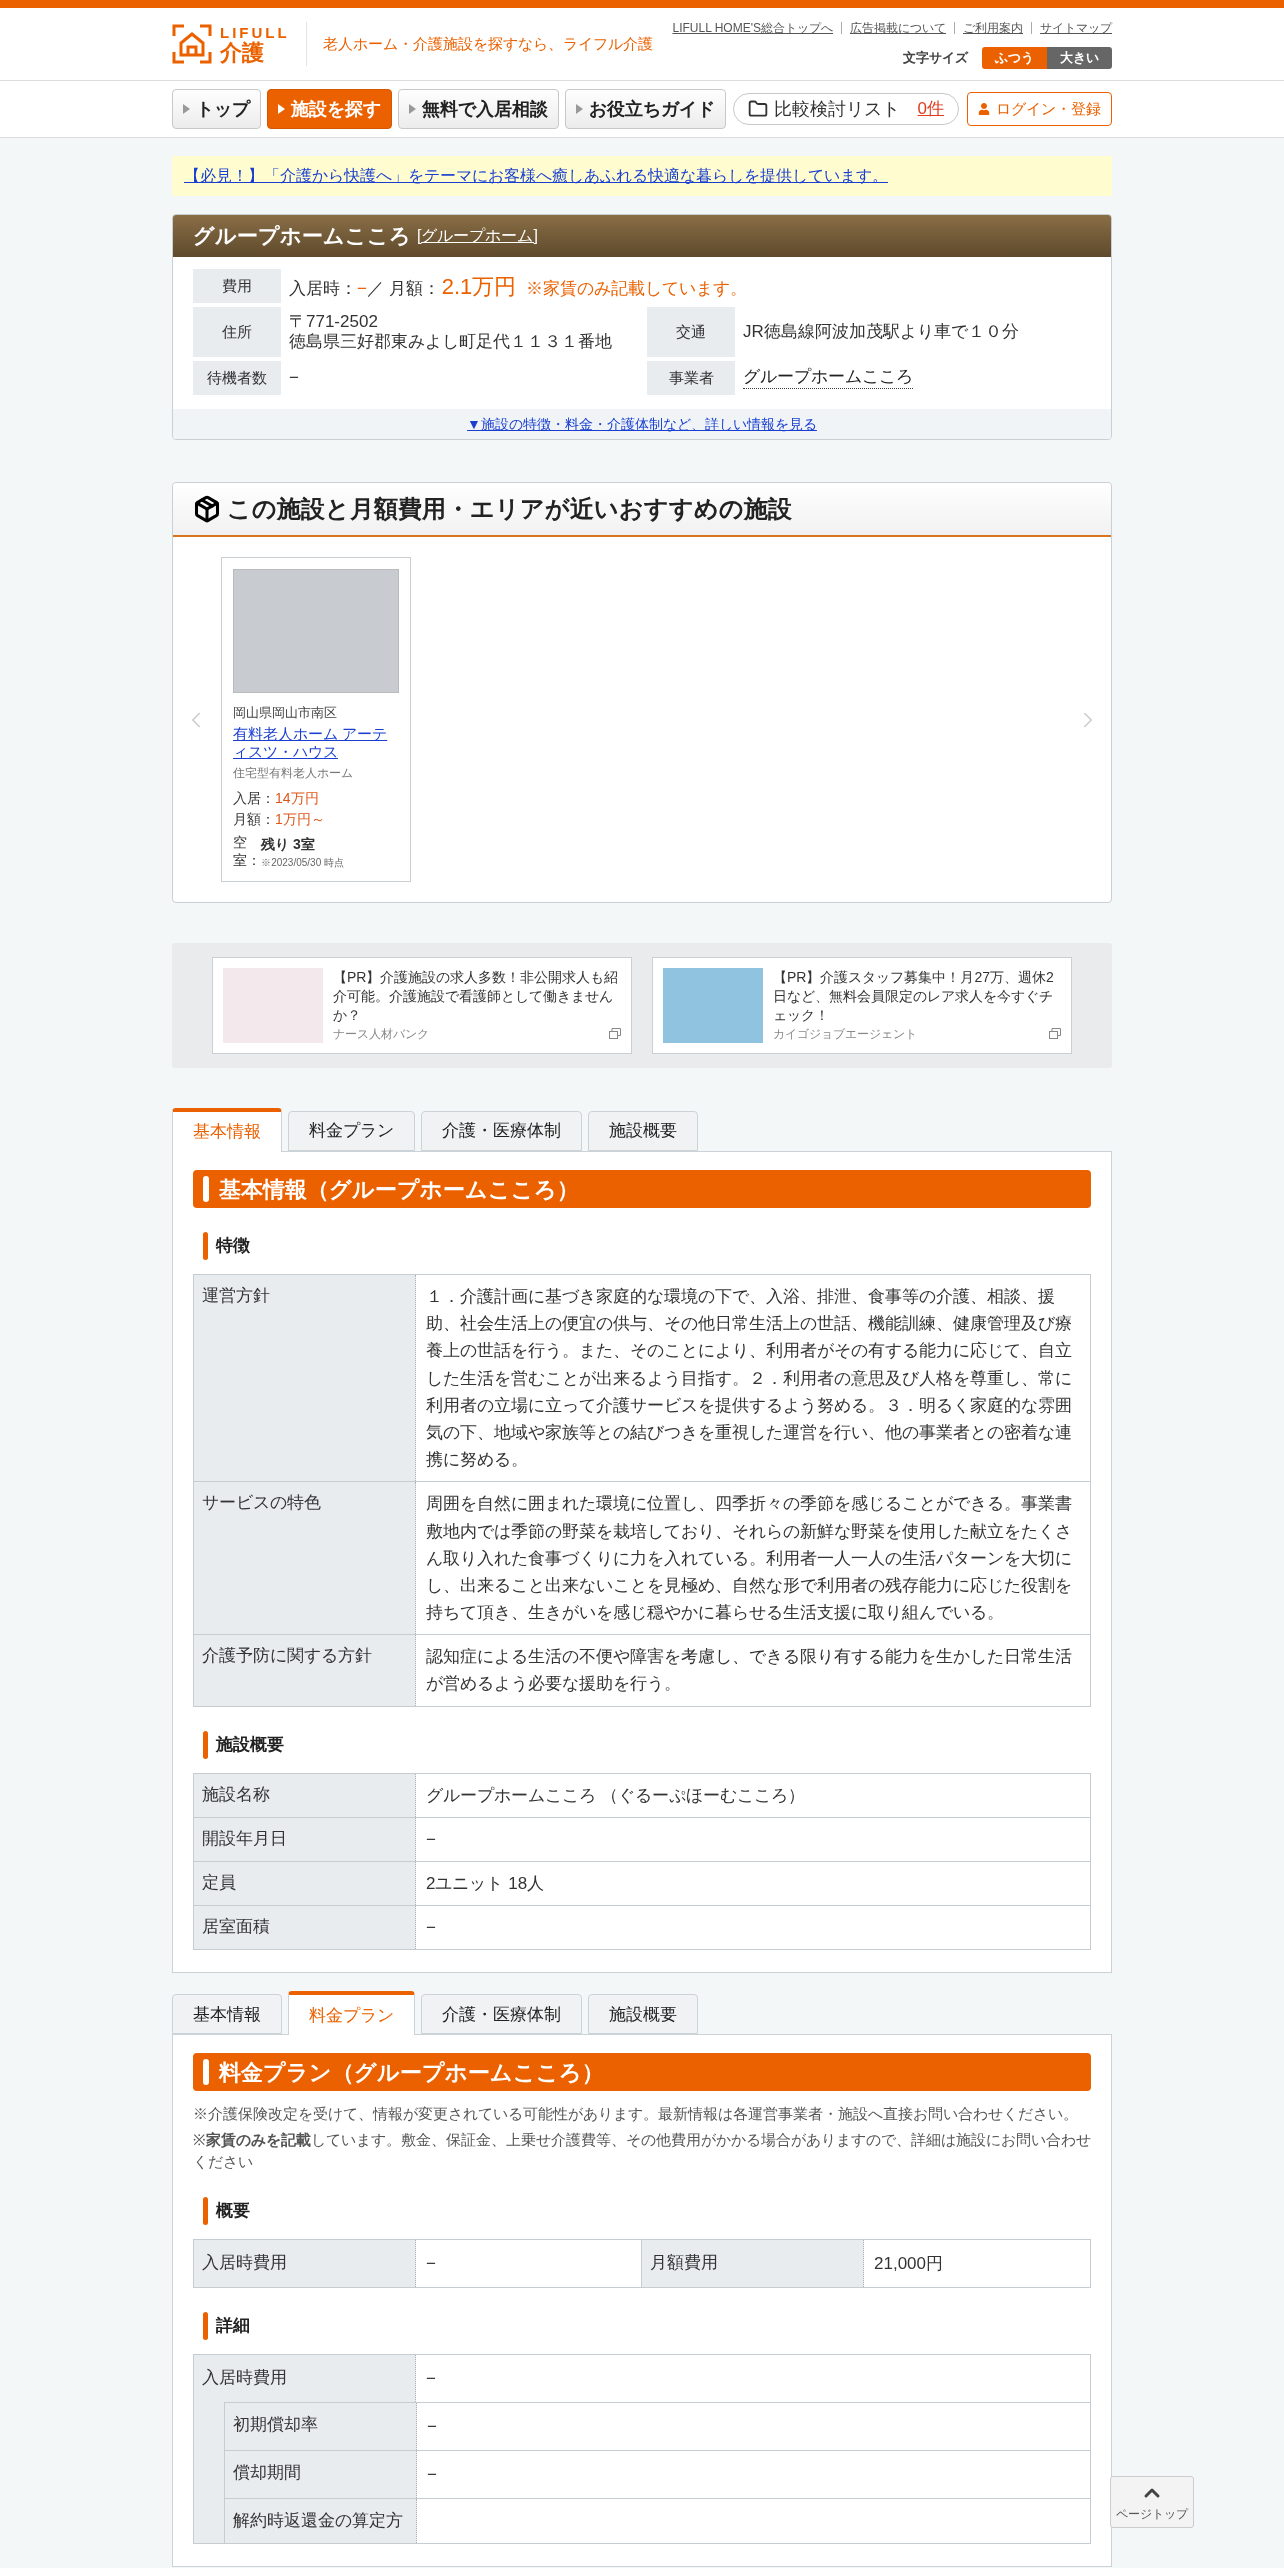 The width and height of the screenshot is (1284, 2568). What do you see at coordinates (323, 288) in the screenshot?
I see `cost-text: 入居時：` at bounding box center [323, 288].